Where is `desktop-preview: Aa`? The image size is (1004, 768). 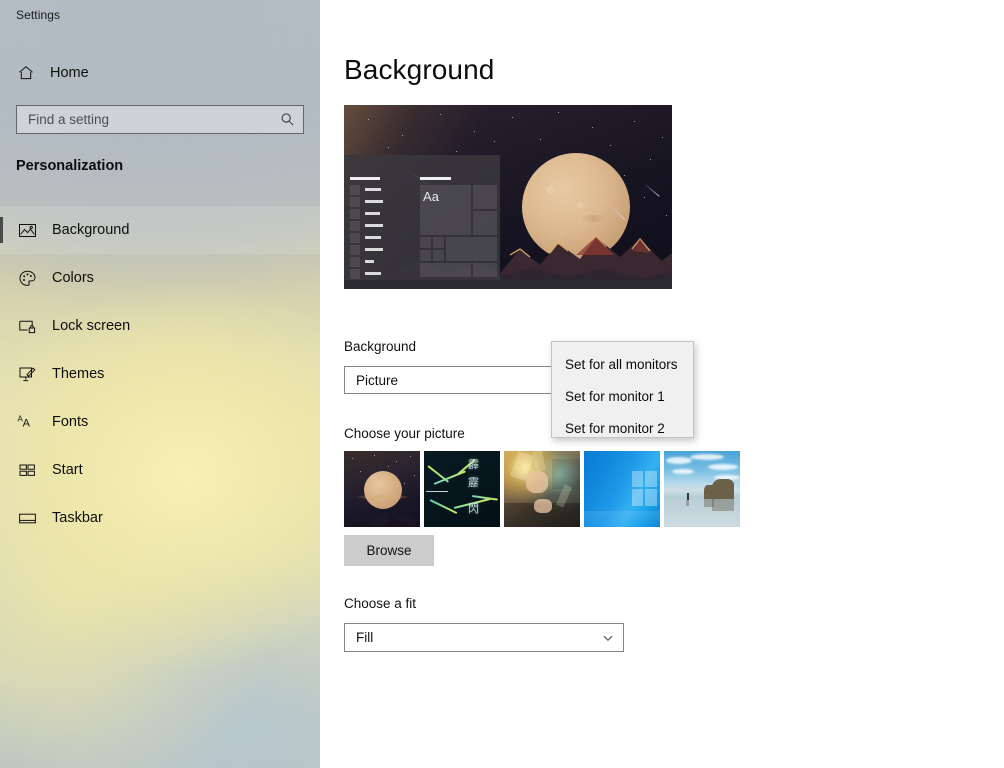 desktop-preview: Aa is located at coordinates (508, 197).